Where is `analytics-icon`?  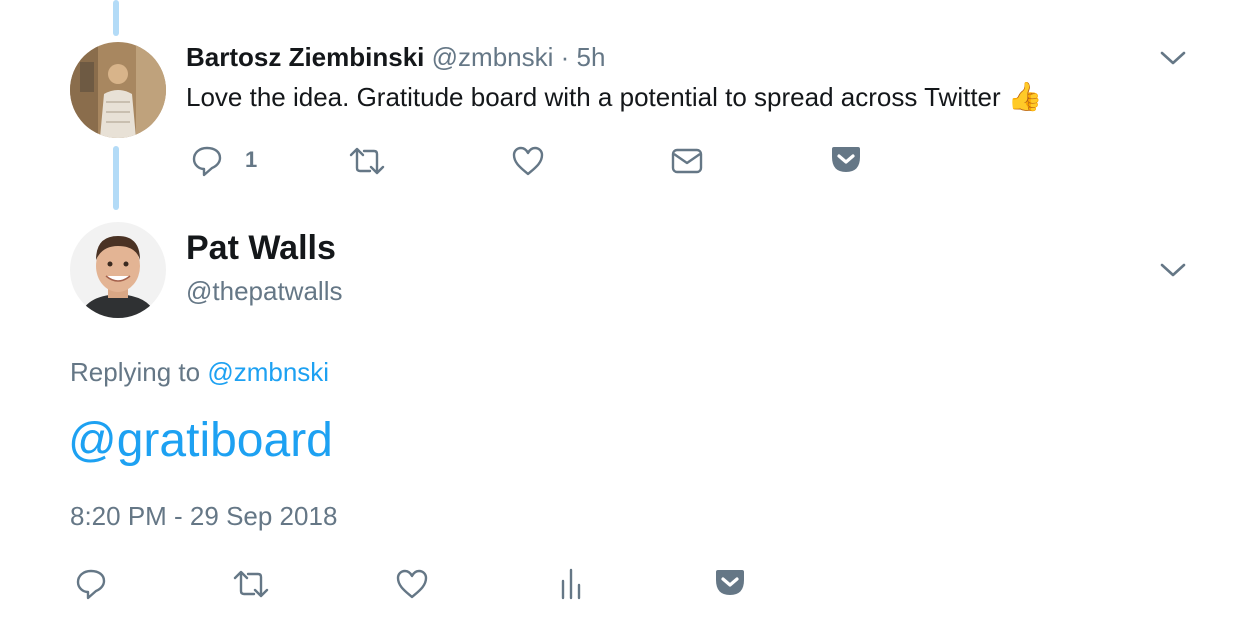 analytics-icon is located at coordinates (571, 584).